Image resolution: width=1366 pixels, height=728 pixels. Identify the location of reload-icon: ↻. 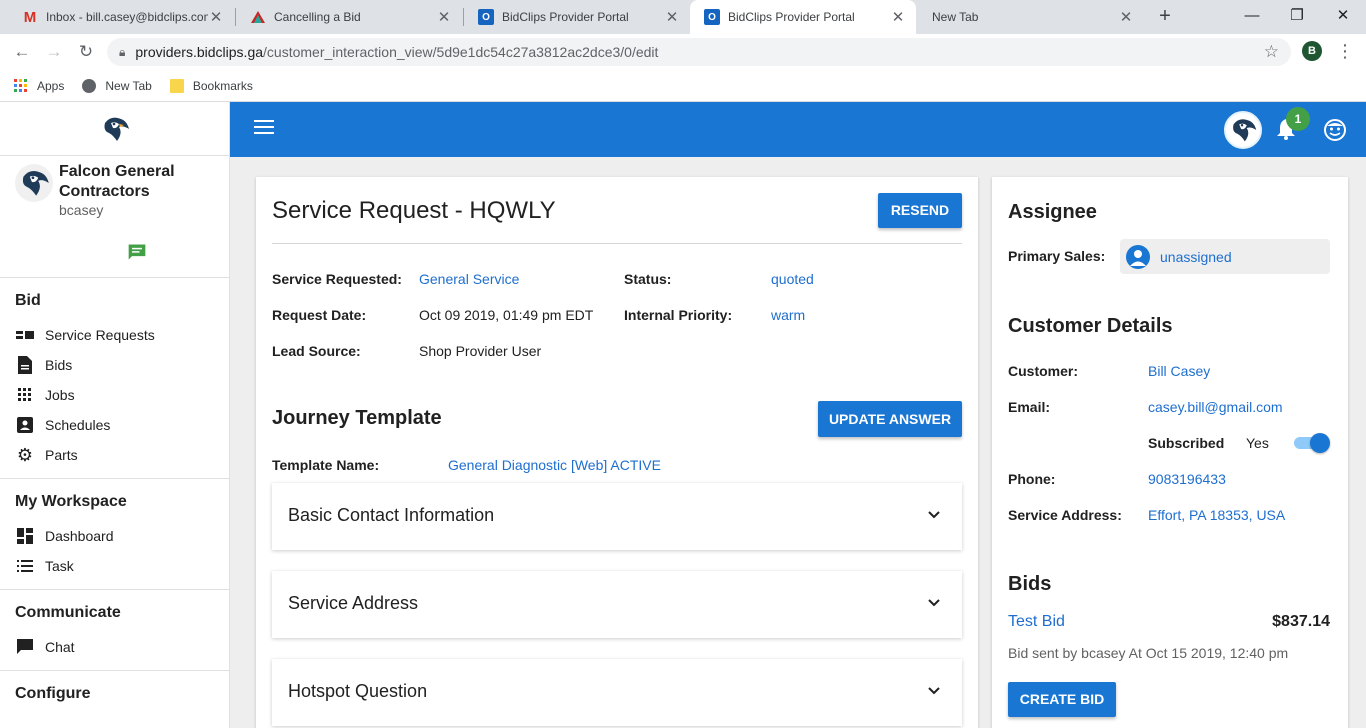
(86, 52).